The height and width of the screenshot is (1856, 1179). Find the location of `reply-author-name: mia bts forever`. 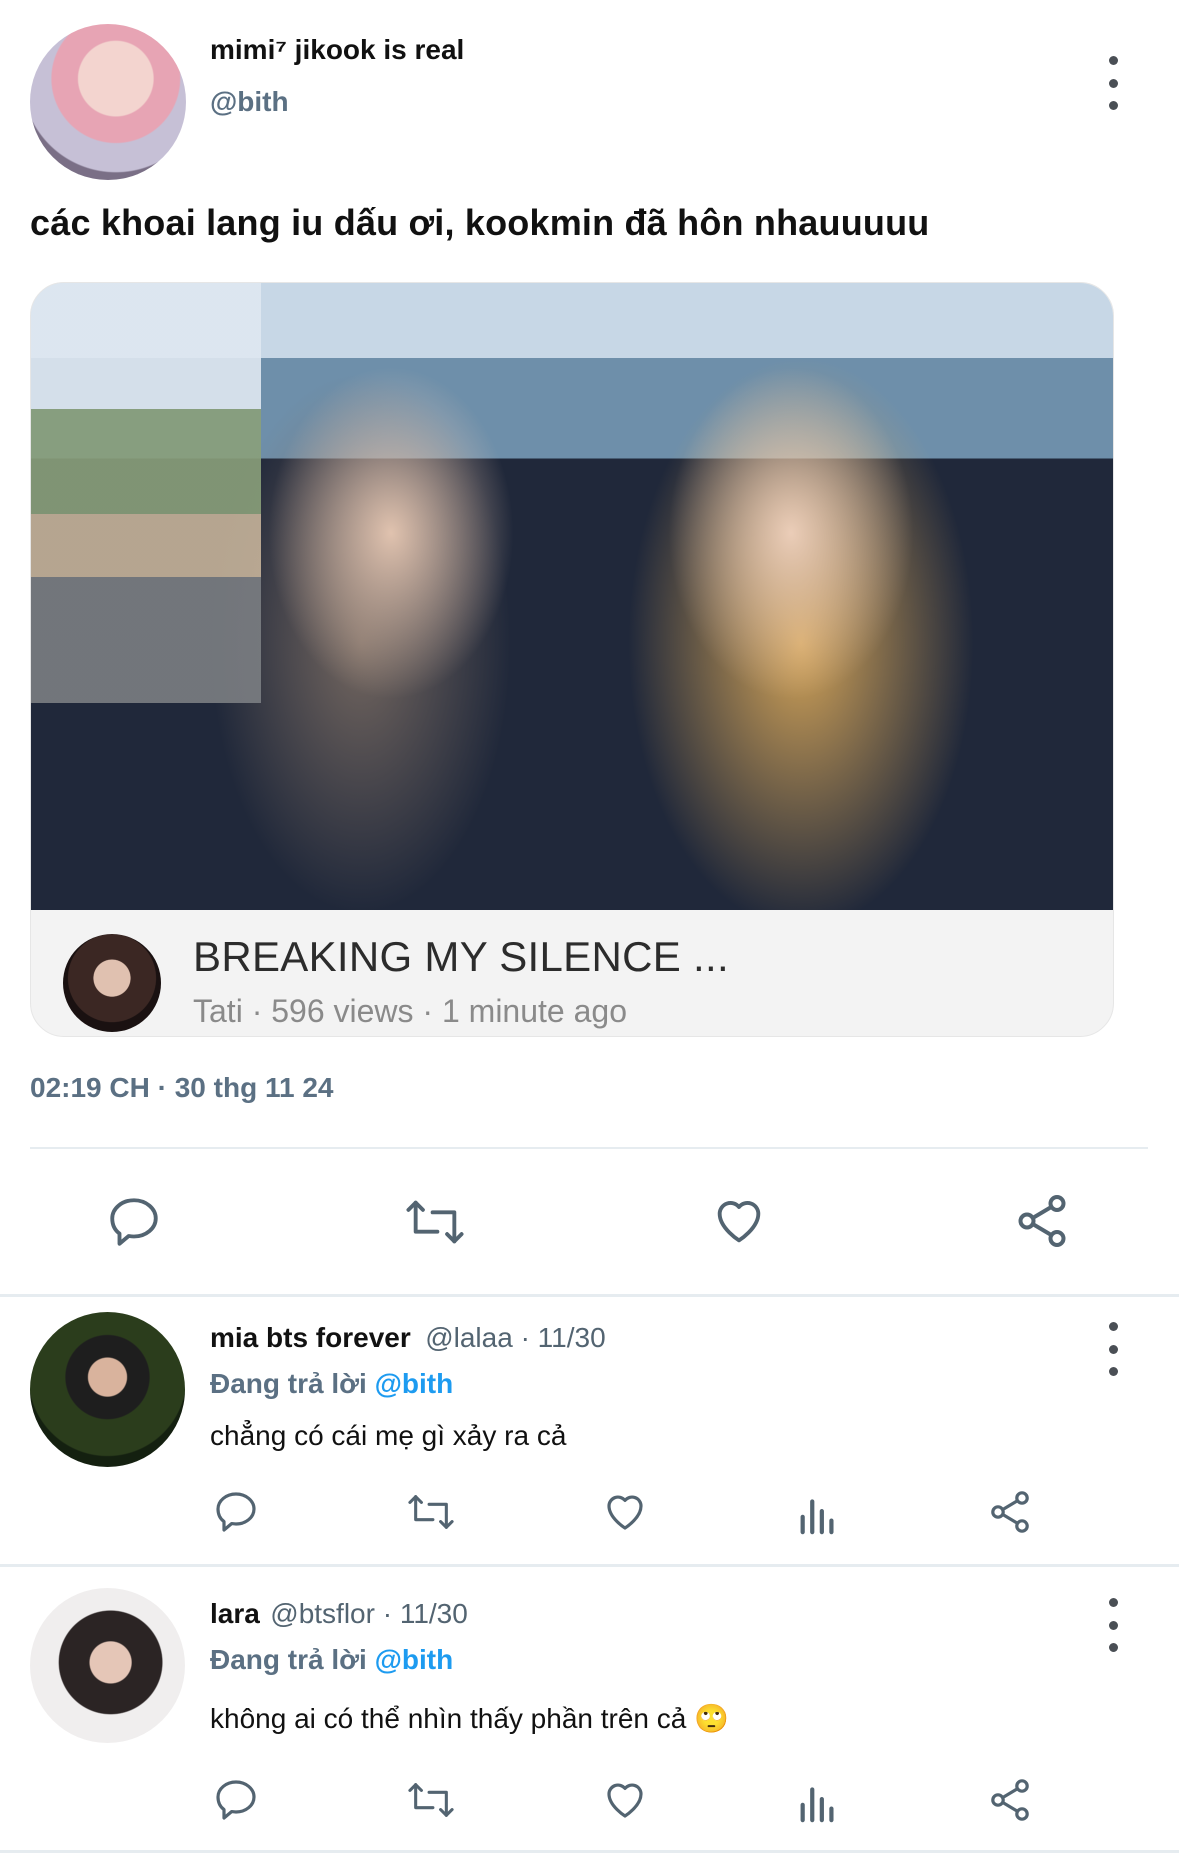

reply-author-name: mia bts forever is located at coordinates (310, 1337).